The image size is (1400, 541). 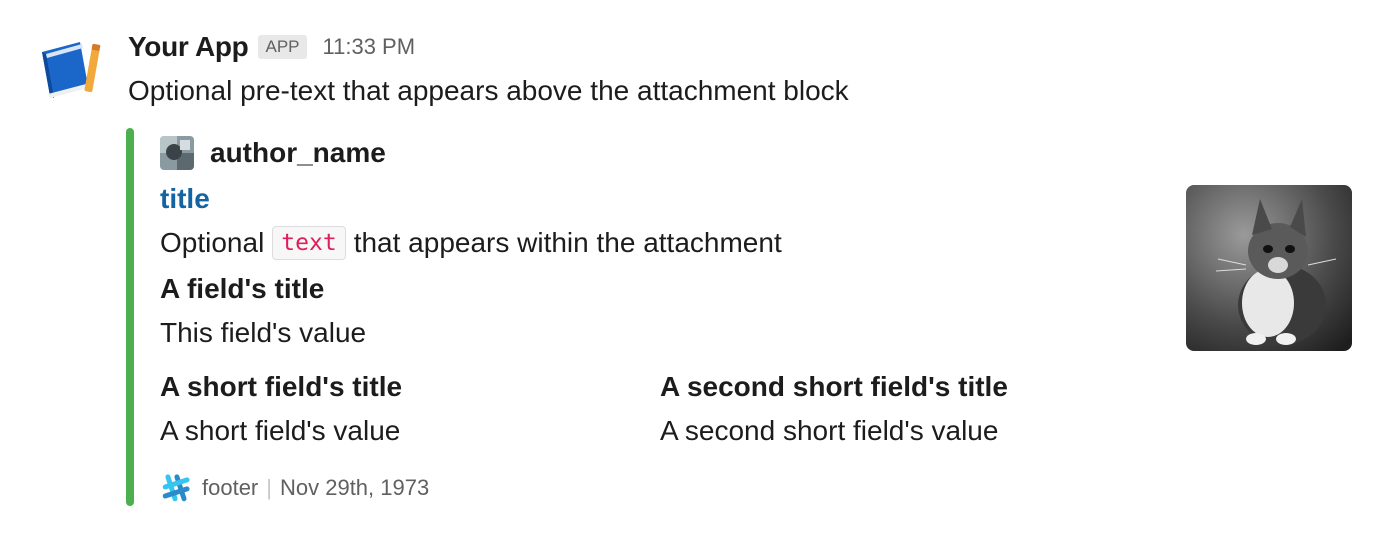 I want to click on app-name: Your App, so click(x=188, y=47).